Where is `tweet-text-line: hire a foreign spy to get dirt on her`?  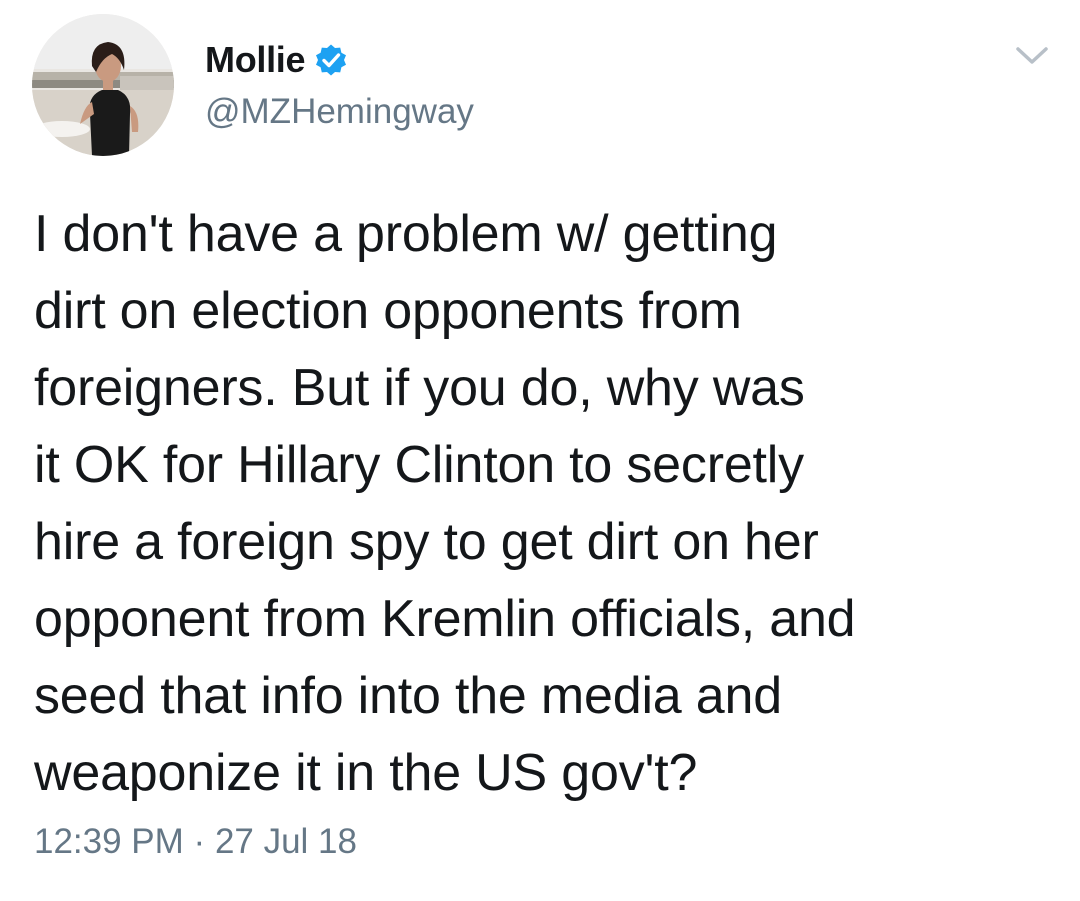
tweet-text-line: hire a foreign spy to get dirt on her is located at coordinates (426, 542).